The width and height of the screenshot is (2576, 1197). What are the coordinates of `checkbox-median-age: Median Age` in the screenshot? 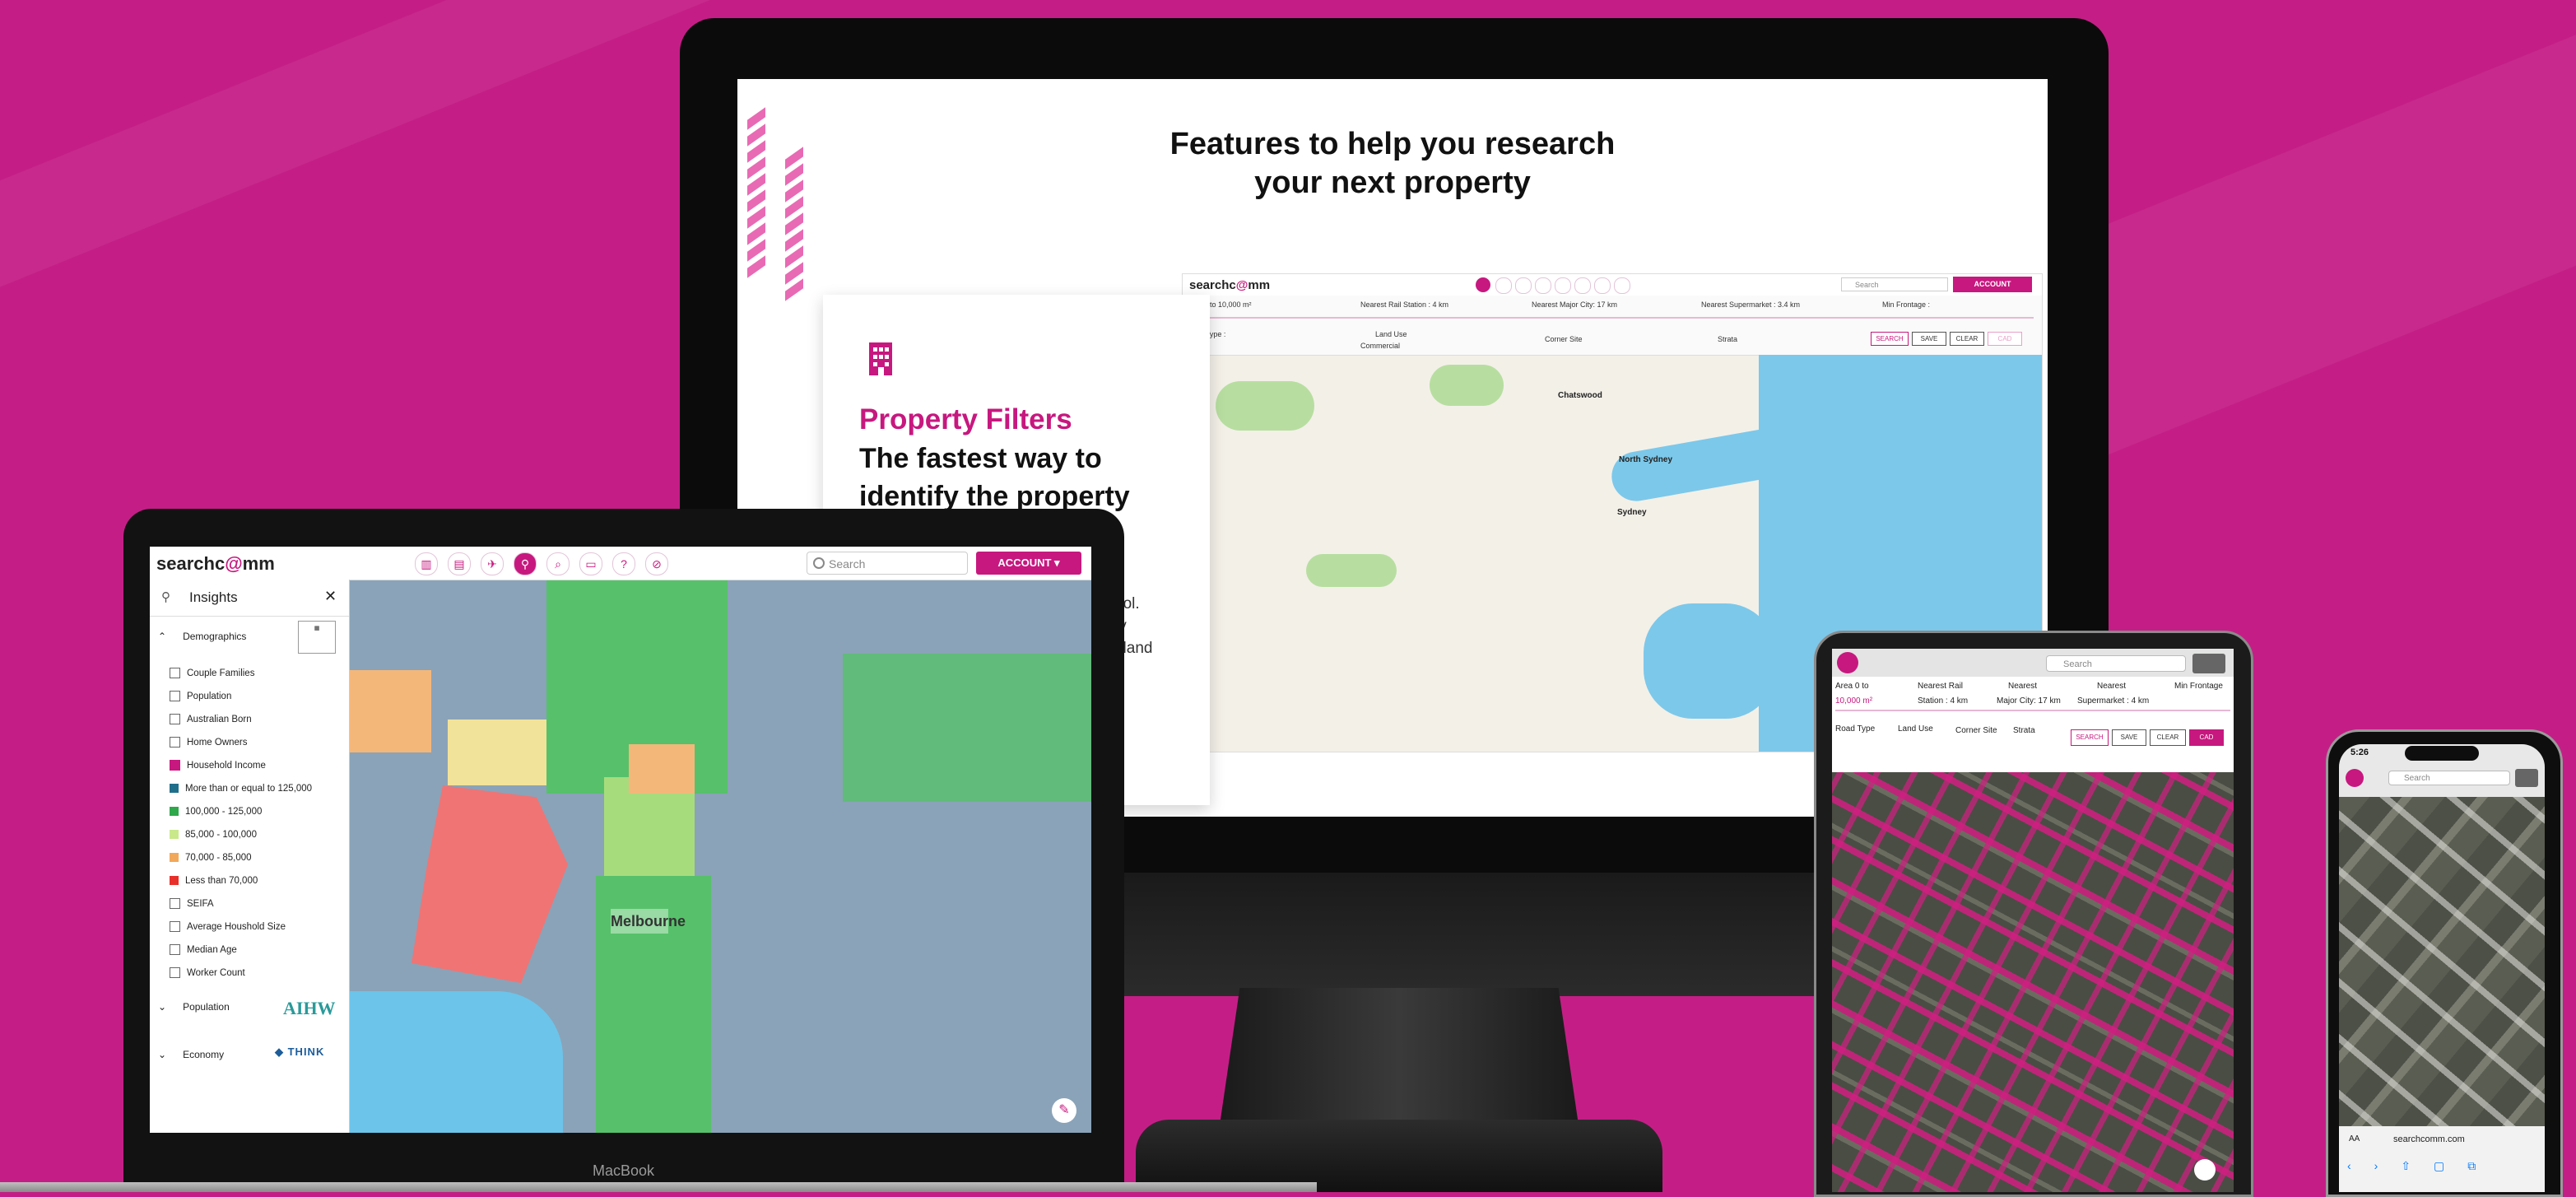 It's located at (203, 950).